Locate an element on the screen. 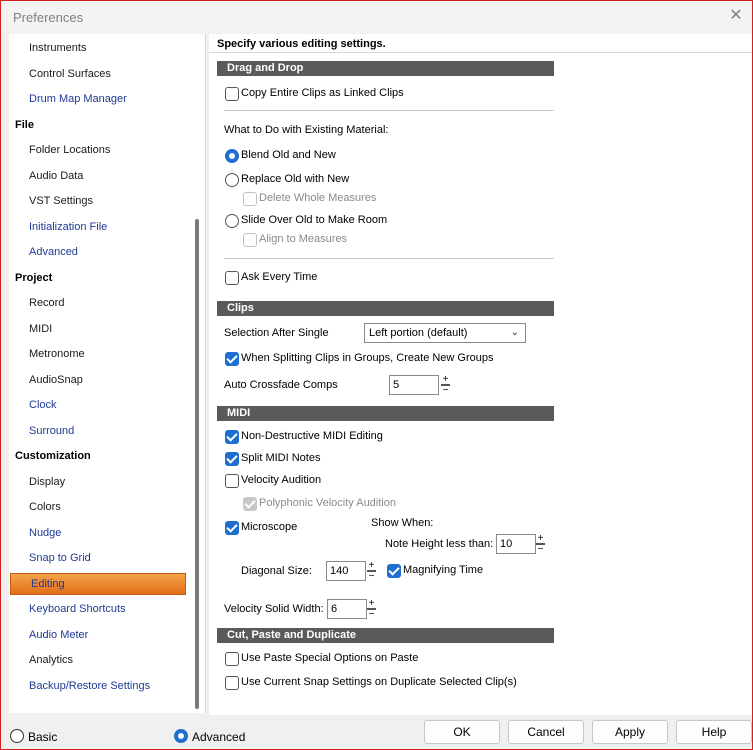  velocity-width-stepper: + − is located at coordinates (371, 609).